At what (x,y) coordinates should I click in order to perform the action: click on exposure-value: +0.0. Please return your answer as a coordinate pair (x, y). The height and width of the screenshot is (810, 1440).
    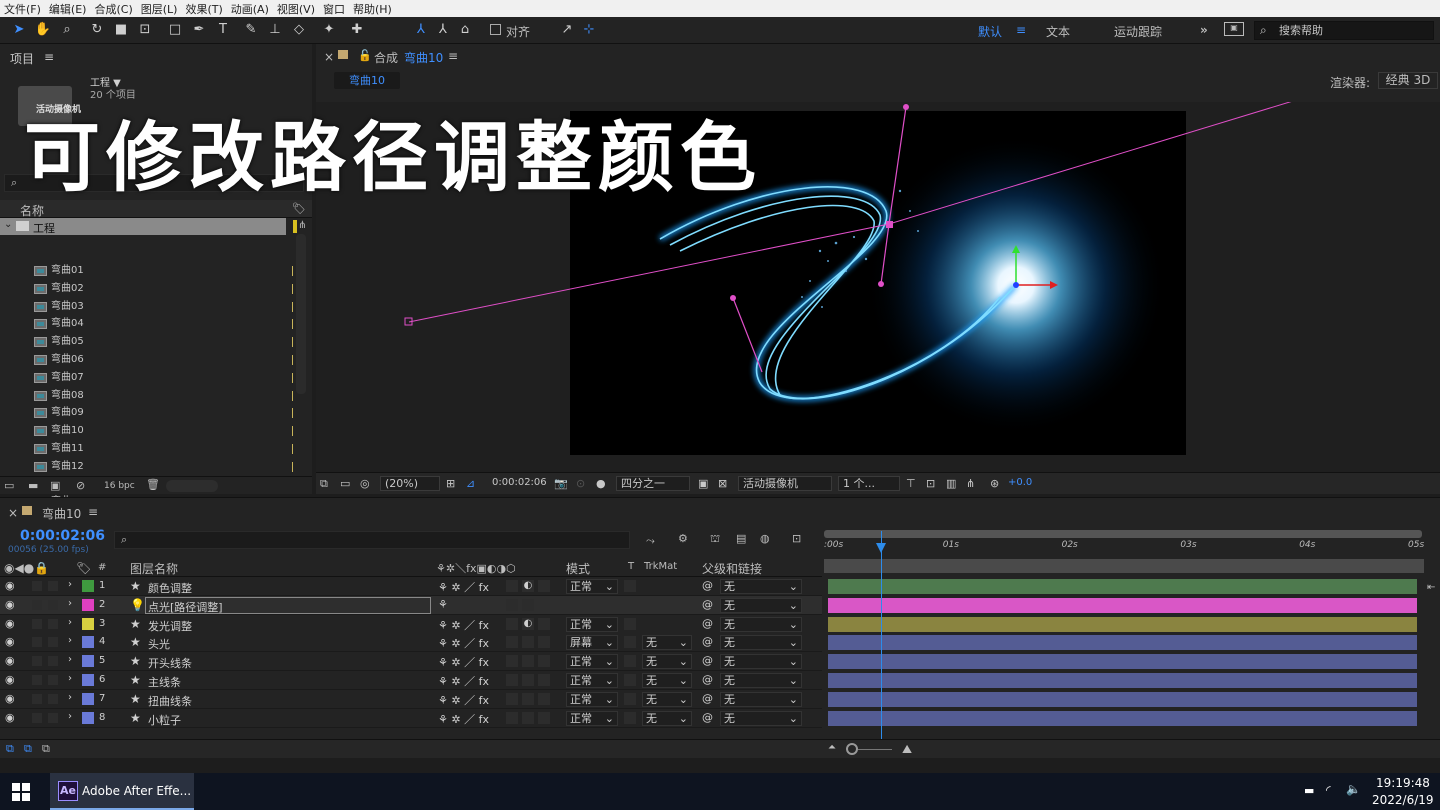
    Looking at the image, I should click on (1020, 482).